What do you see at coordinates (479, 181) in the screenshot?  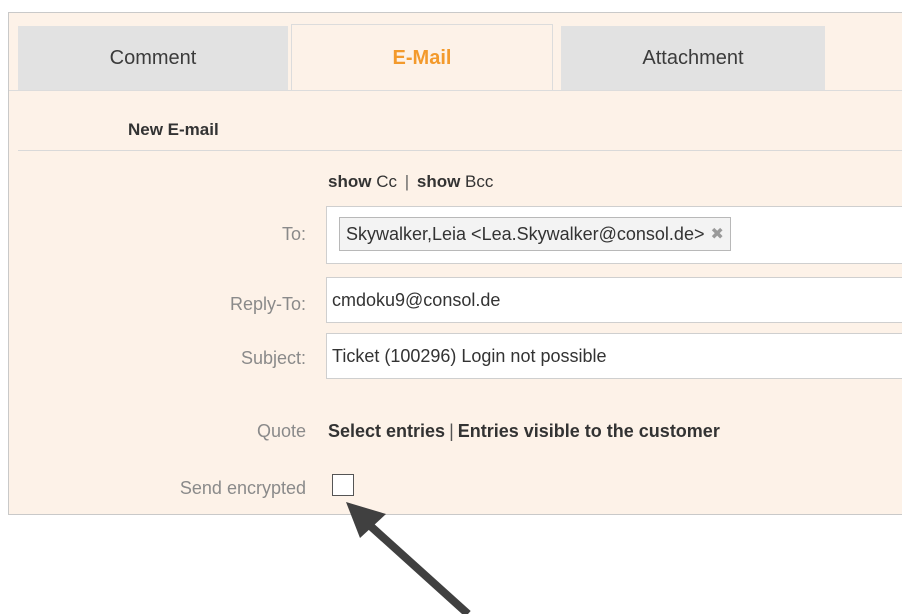 I see `show-bcc-label: Bcc` at bounding box center [479, 181].